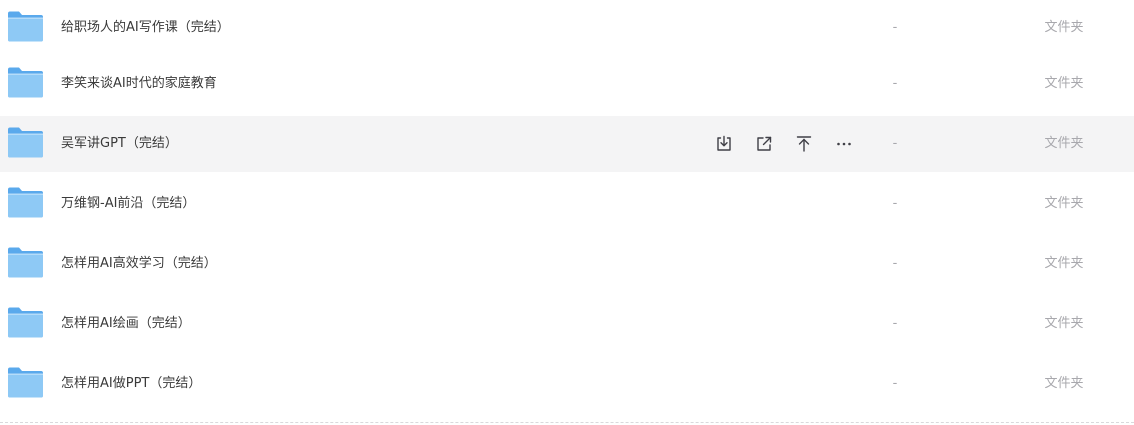 Image resolution: width=1134 pixels, height=425 pixels. I want to click on download-button, so click(724, 144).